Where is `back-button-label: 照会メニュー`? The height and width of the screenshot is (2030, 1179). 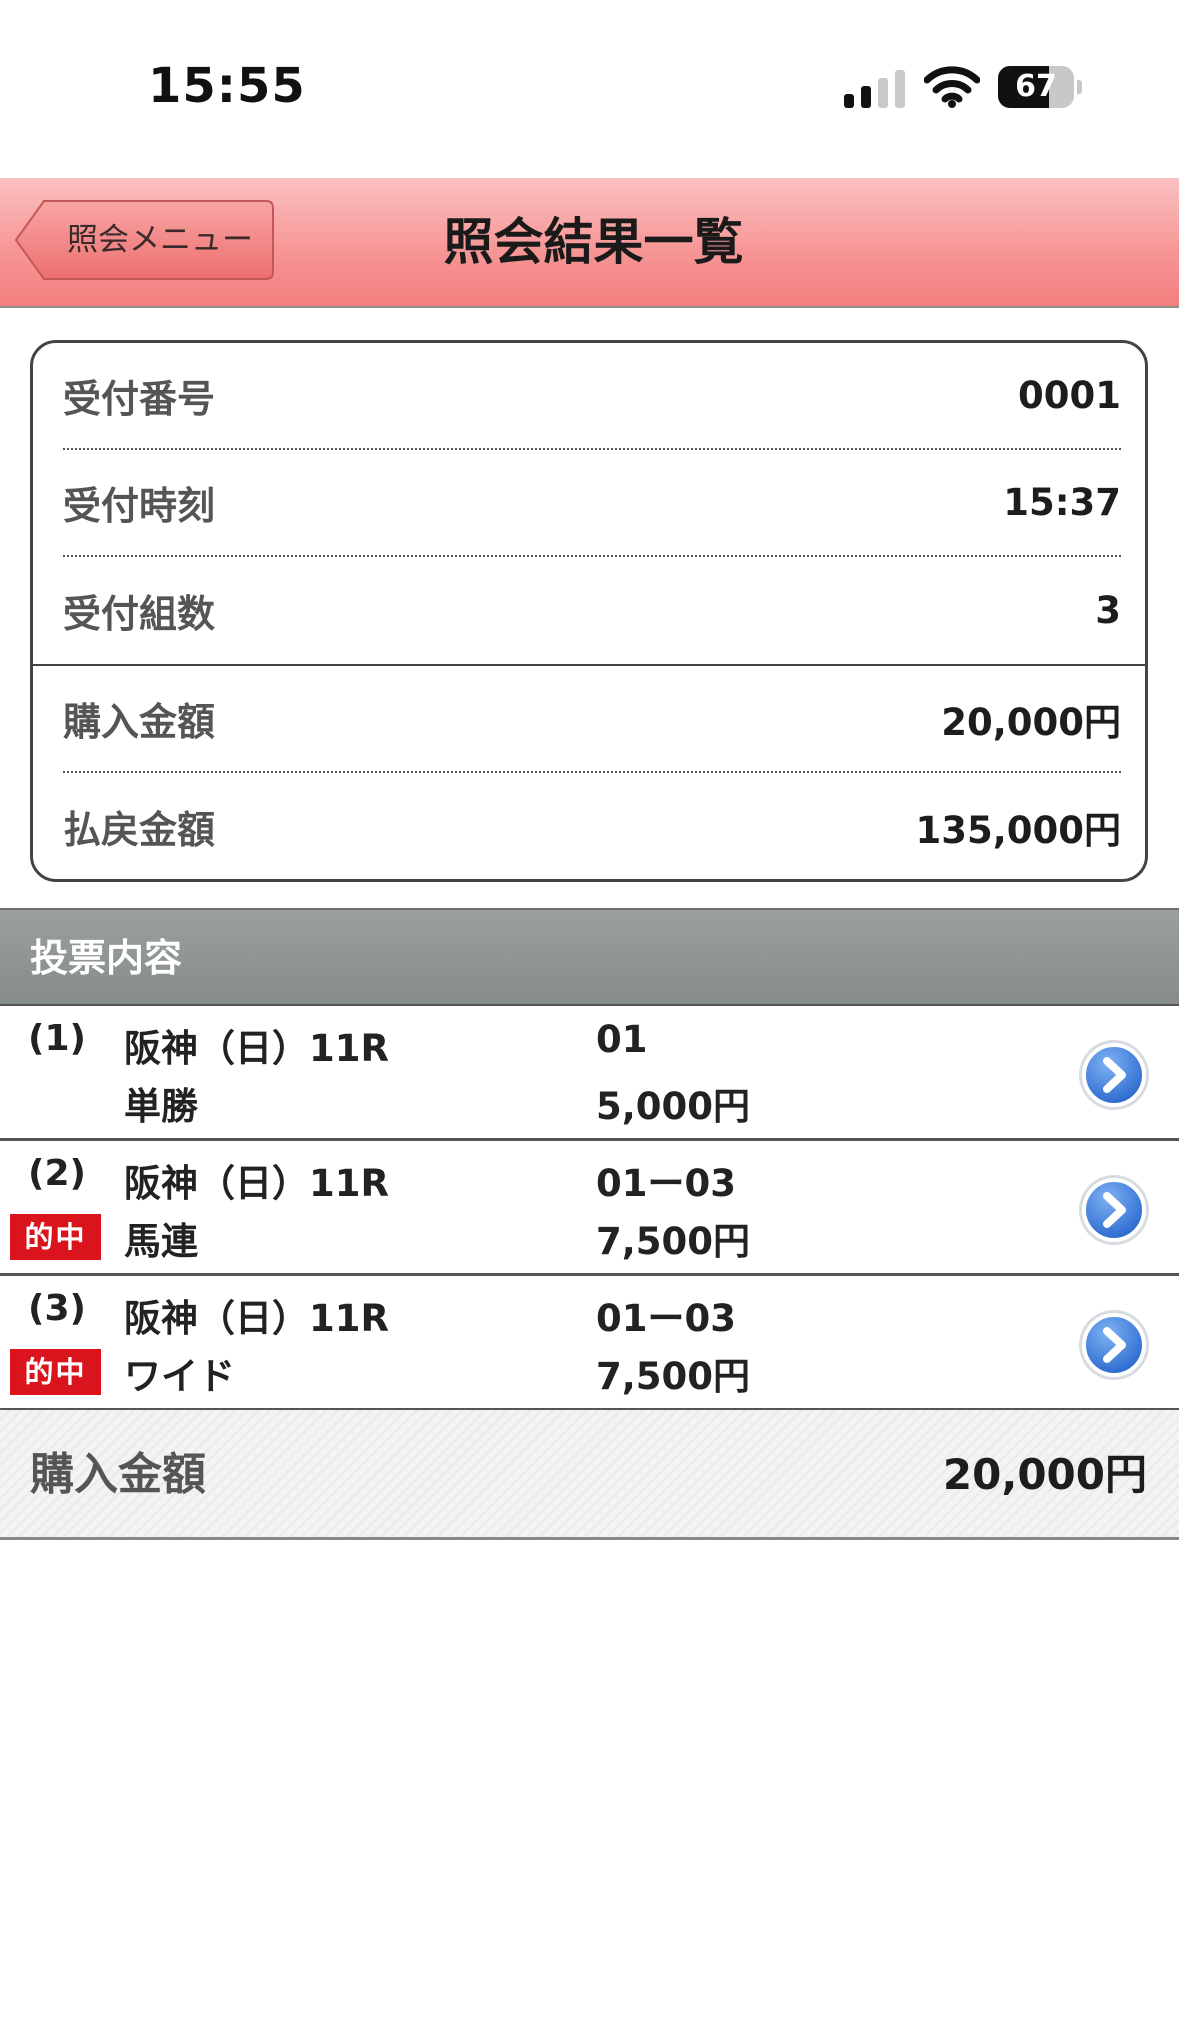
back-button-label: 照会メニュー is located at coordinates (160, 240).